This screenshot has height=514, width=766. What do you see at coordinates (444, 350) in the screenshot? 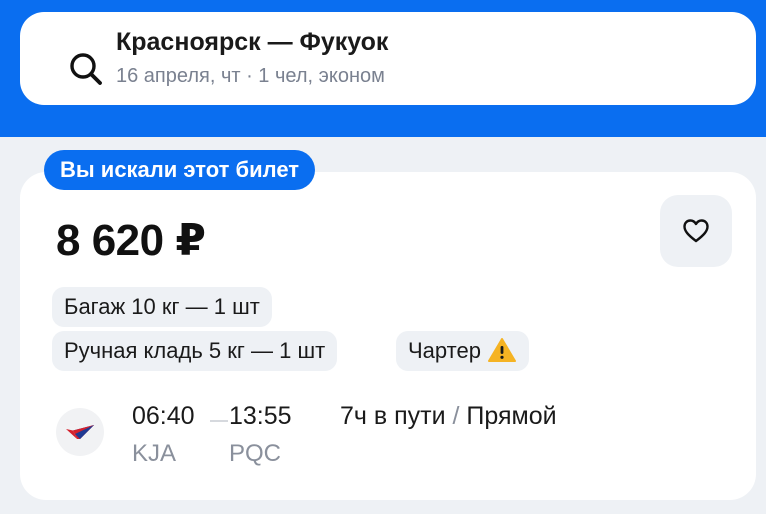
I see `charter-label: Чартер` at bounding box center [444, 350].